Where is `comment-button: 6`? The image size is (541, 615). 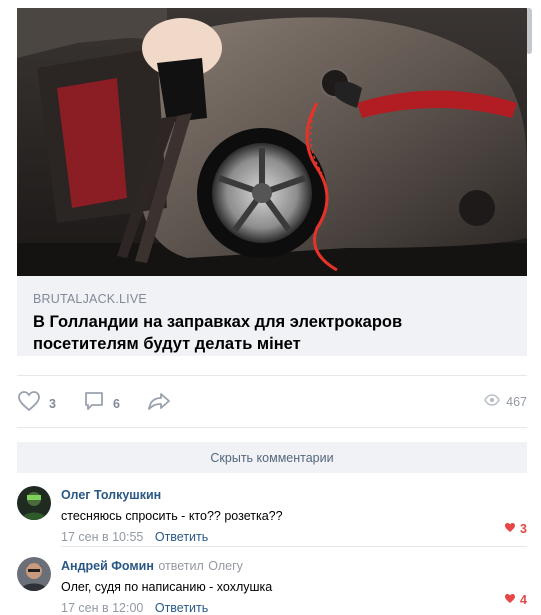 comment-button: 6 is located at coordinates (101, 403).